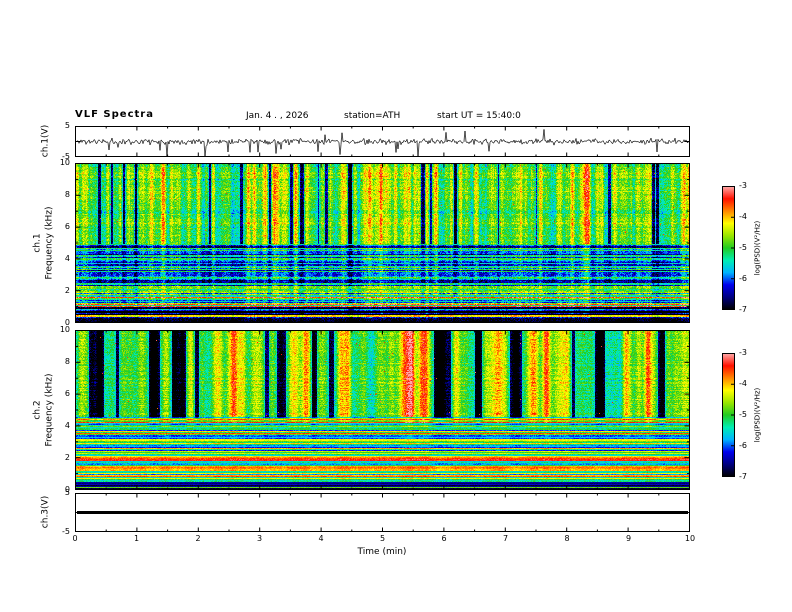 This screenshot has width=792, height=612. I want to click on x-tick-label: 1, so click(136, 538).